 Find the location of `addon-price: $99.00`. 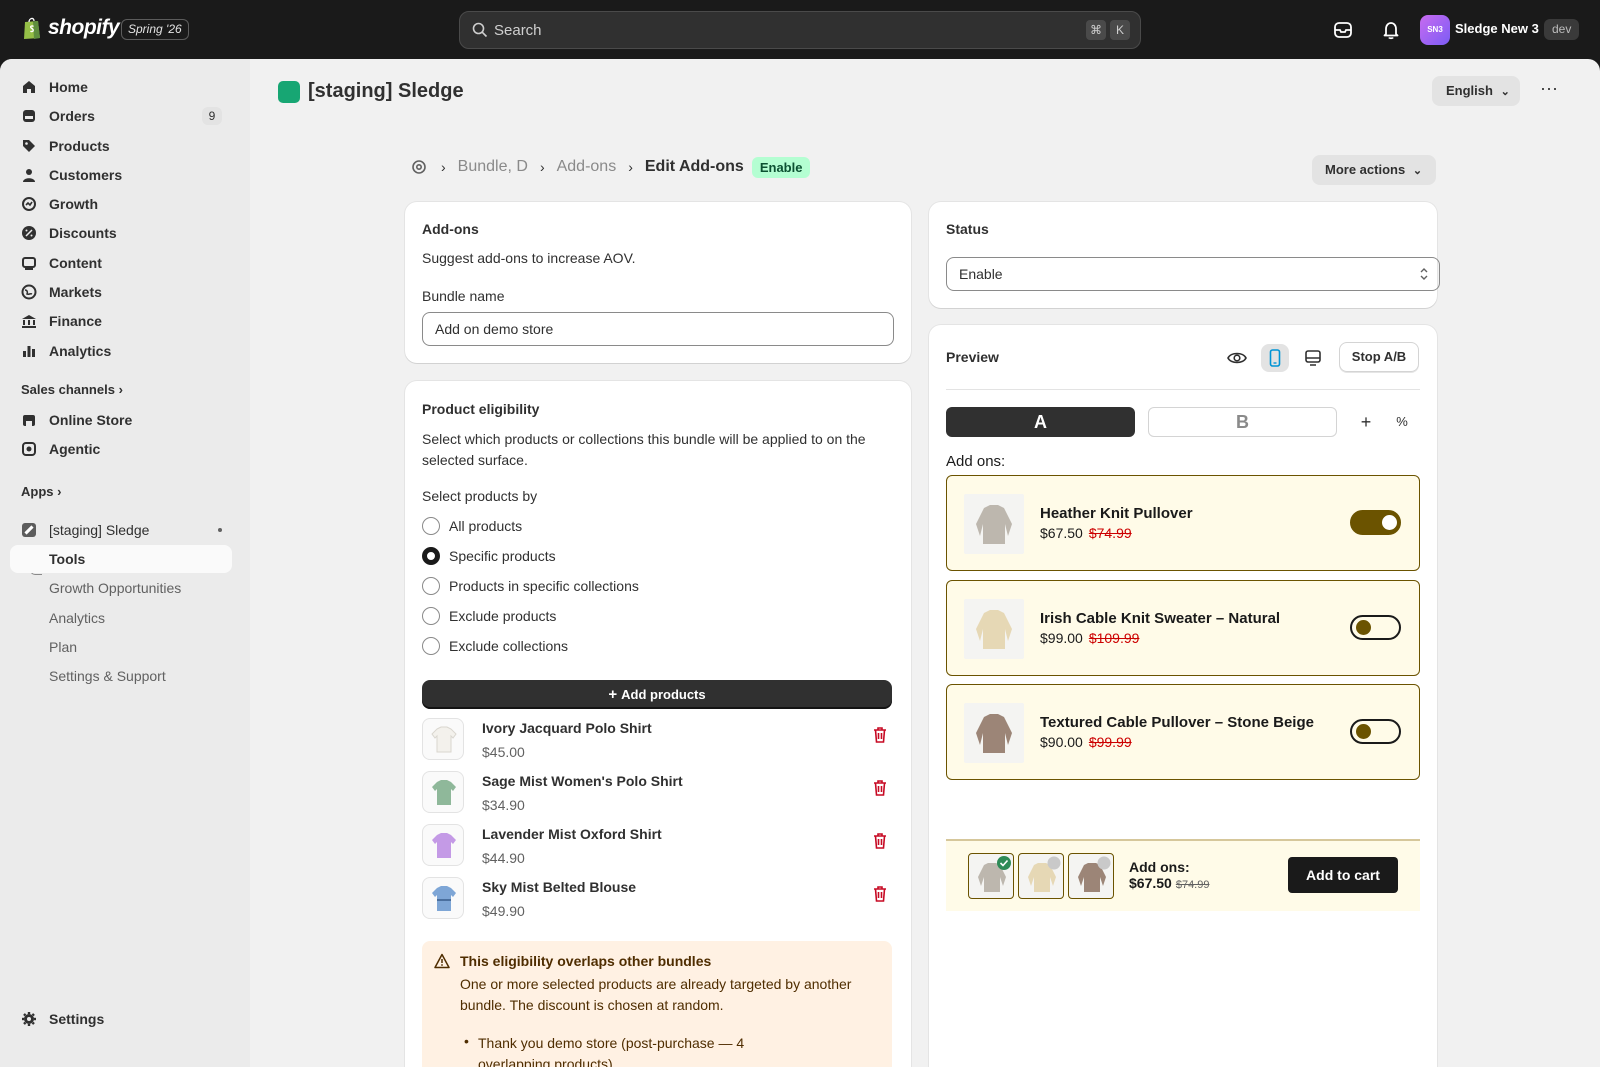

addon-price: $99.00 is located at coordinates (1061, 638).